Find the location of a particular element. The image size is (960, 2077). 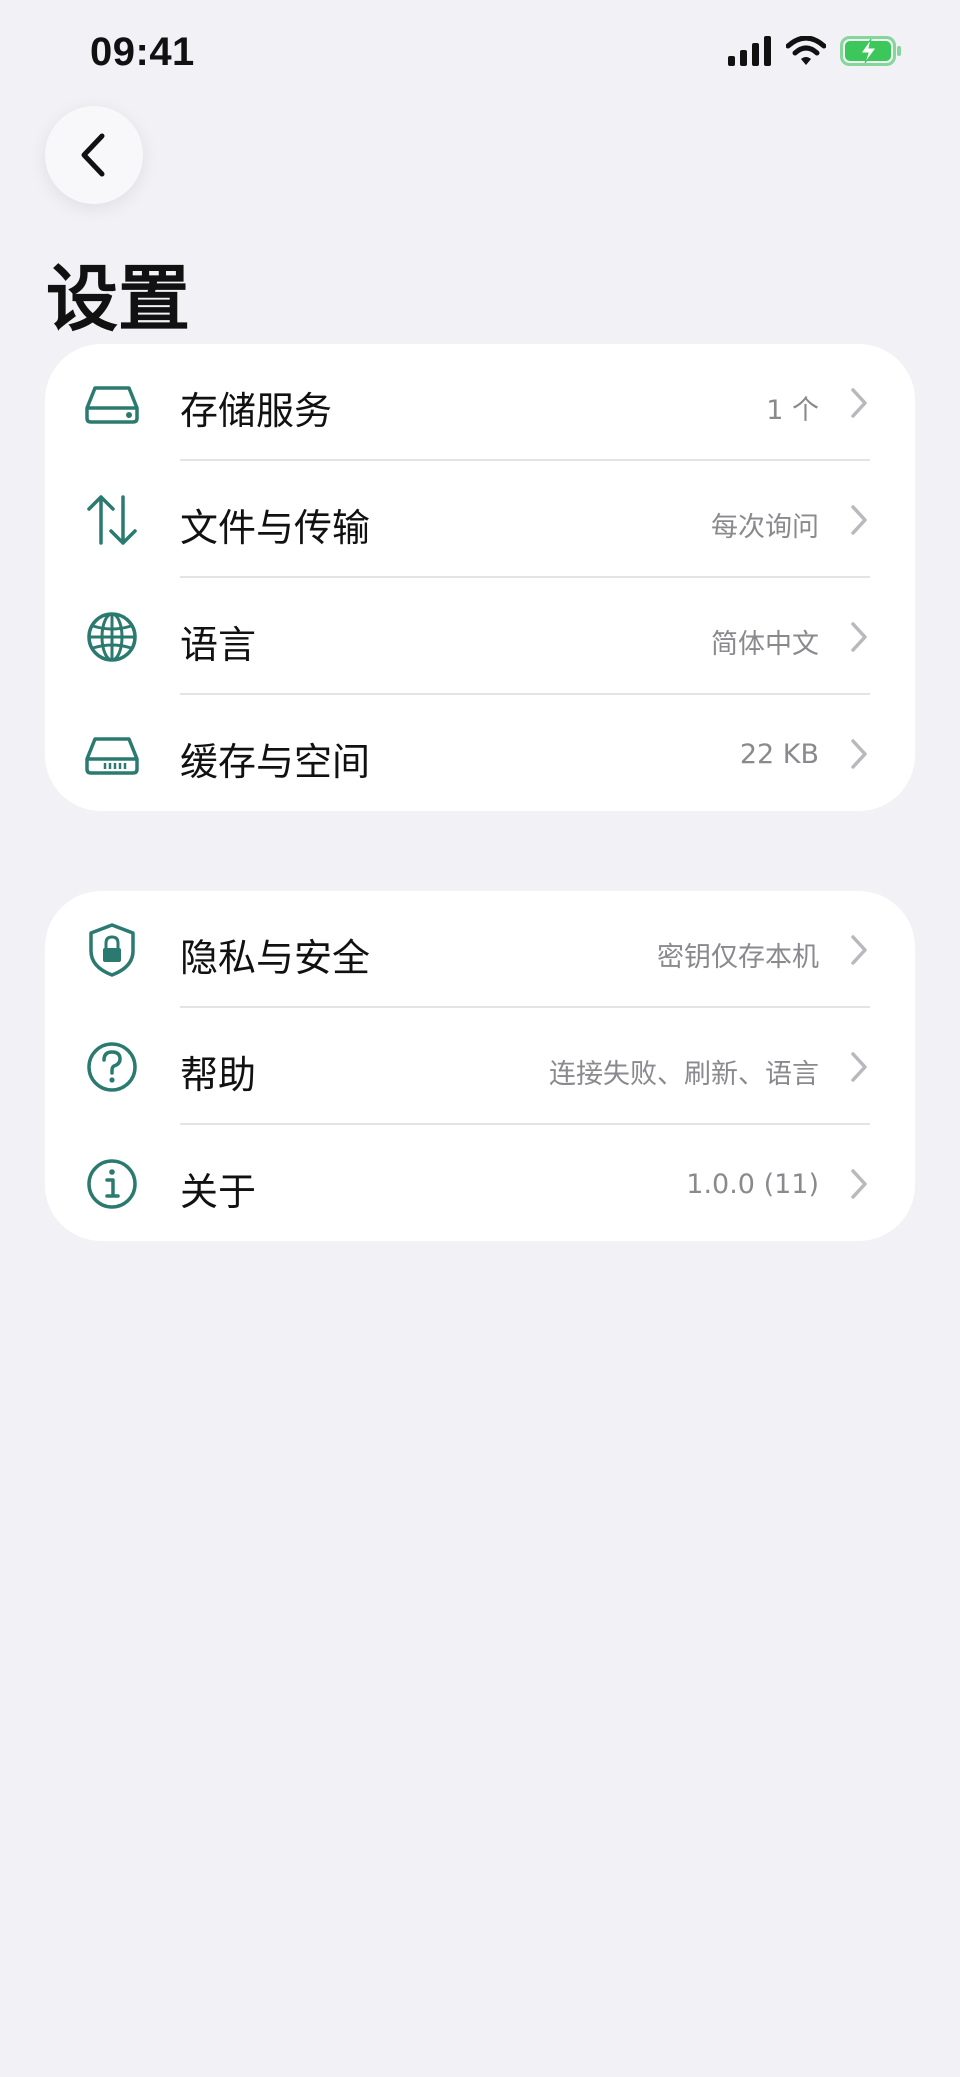

cellular-signal-icon is located at coordinates (749, 51).